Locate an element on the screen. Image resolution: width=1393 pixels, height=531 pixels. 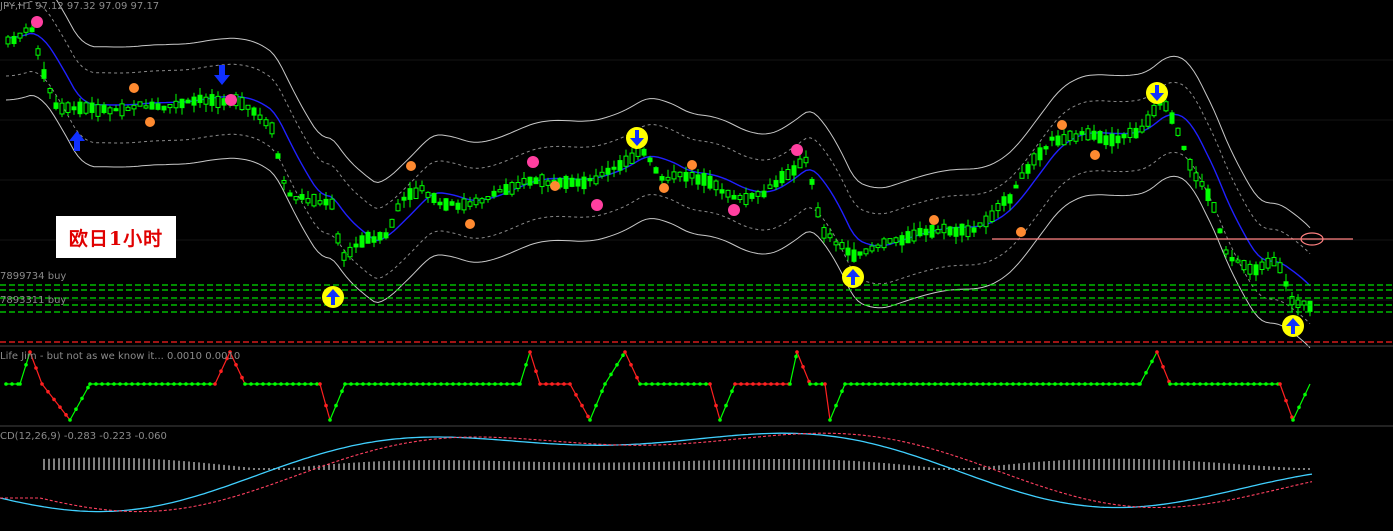
arrow-up-icon is located at coordinates (77, 141).